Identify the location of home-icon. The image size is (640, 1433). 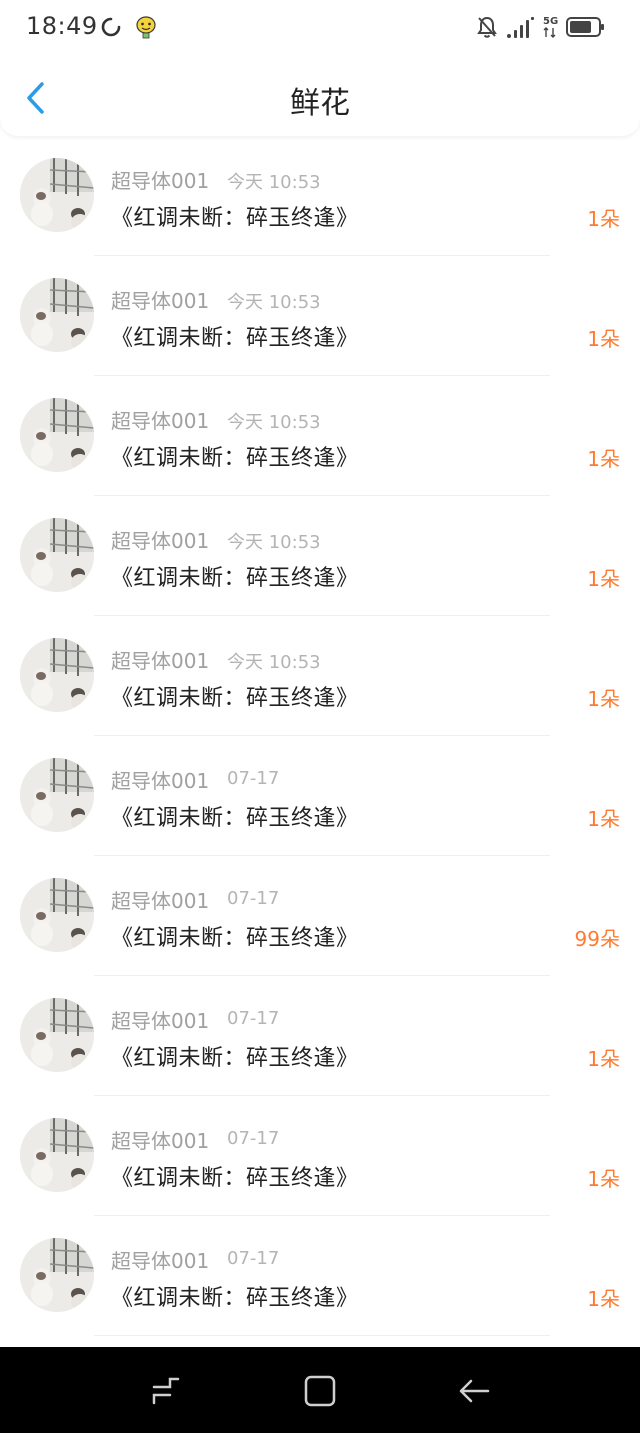
(320, 1391).